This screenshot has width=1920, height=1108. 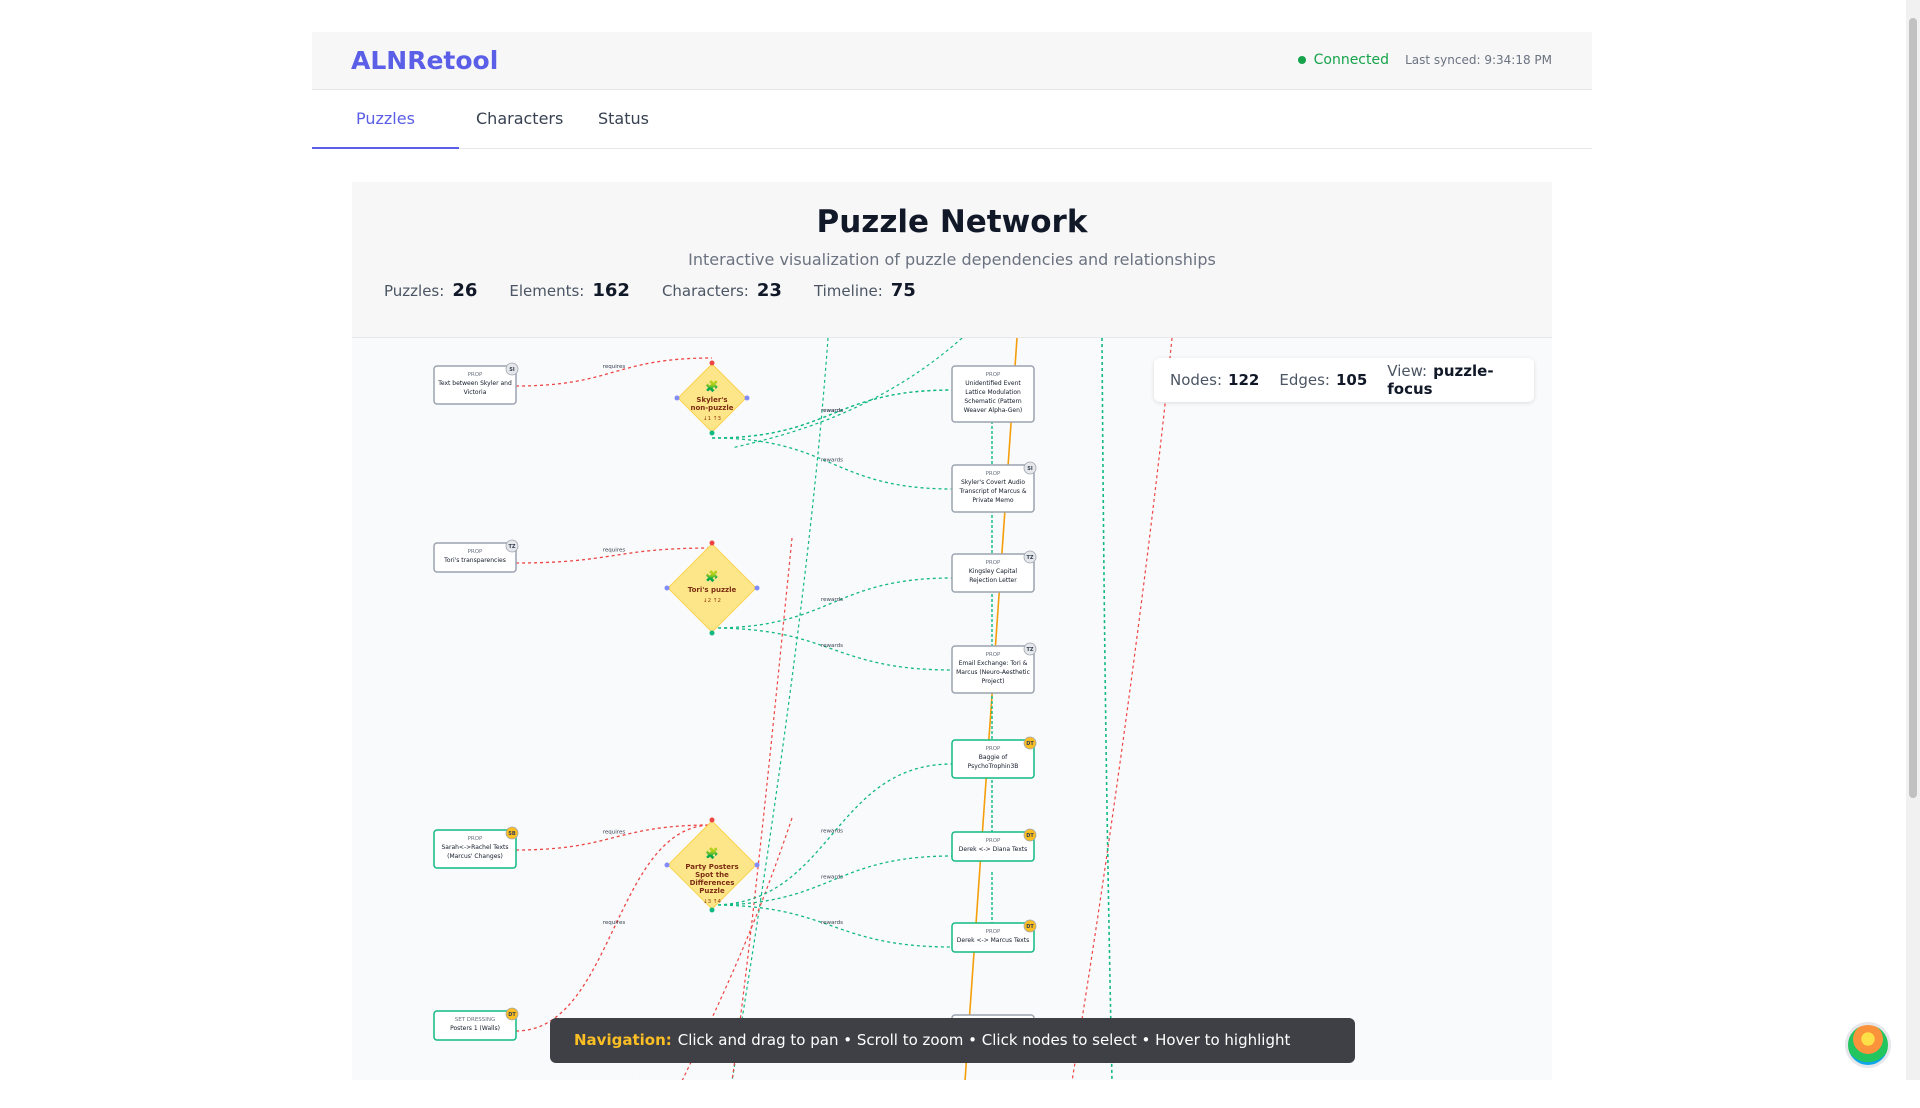 What do you see at coordinates (475, 1028) in the screenshot?
I see `element-name: Posters 1 (Walls)` at bounding box center [475, 1028].